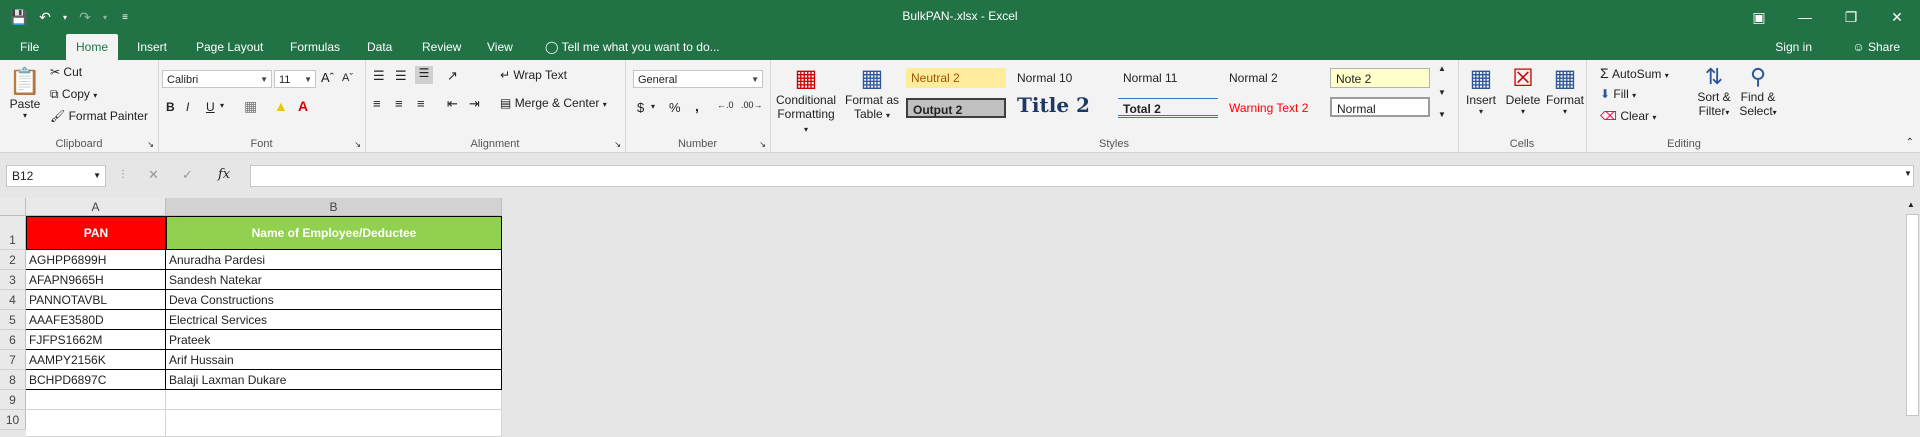  What do you see at coordinates (1851, 17) in the screenshot?
I see `restore-icon: ❐` at bounding box center [1851, 17].